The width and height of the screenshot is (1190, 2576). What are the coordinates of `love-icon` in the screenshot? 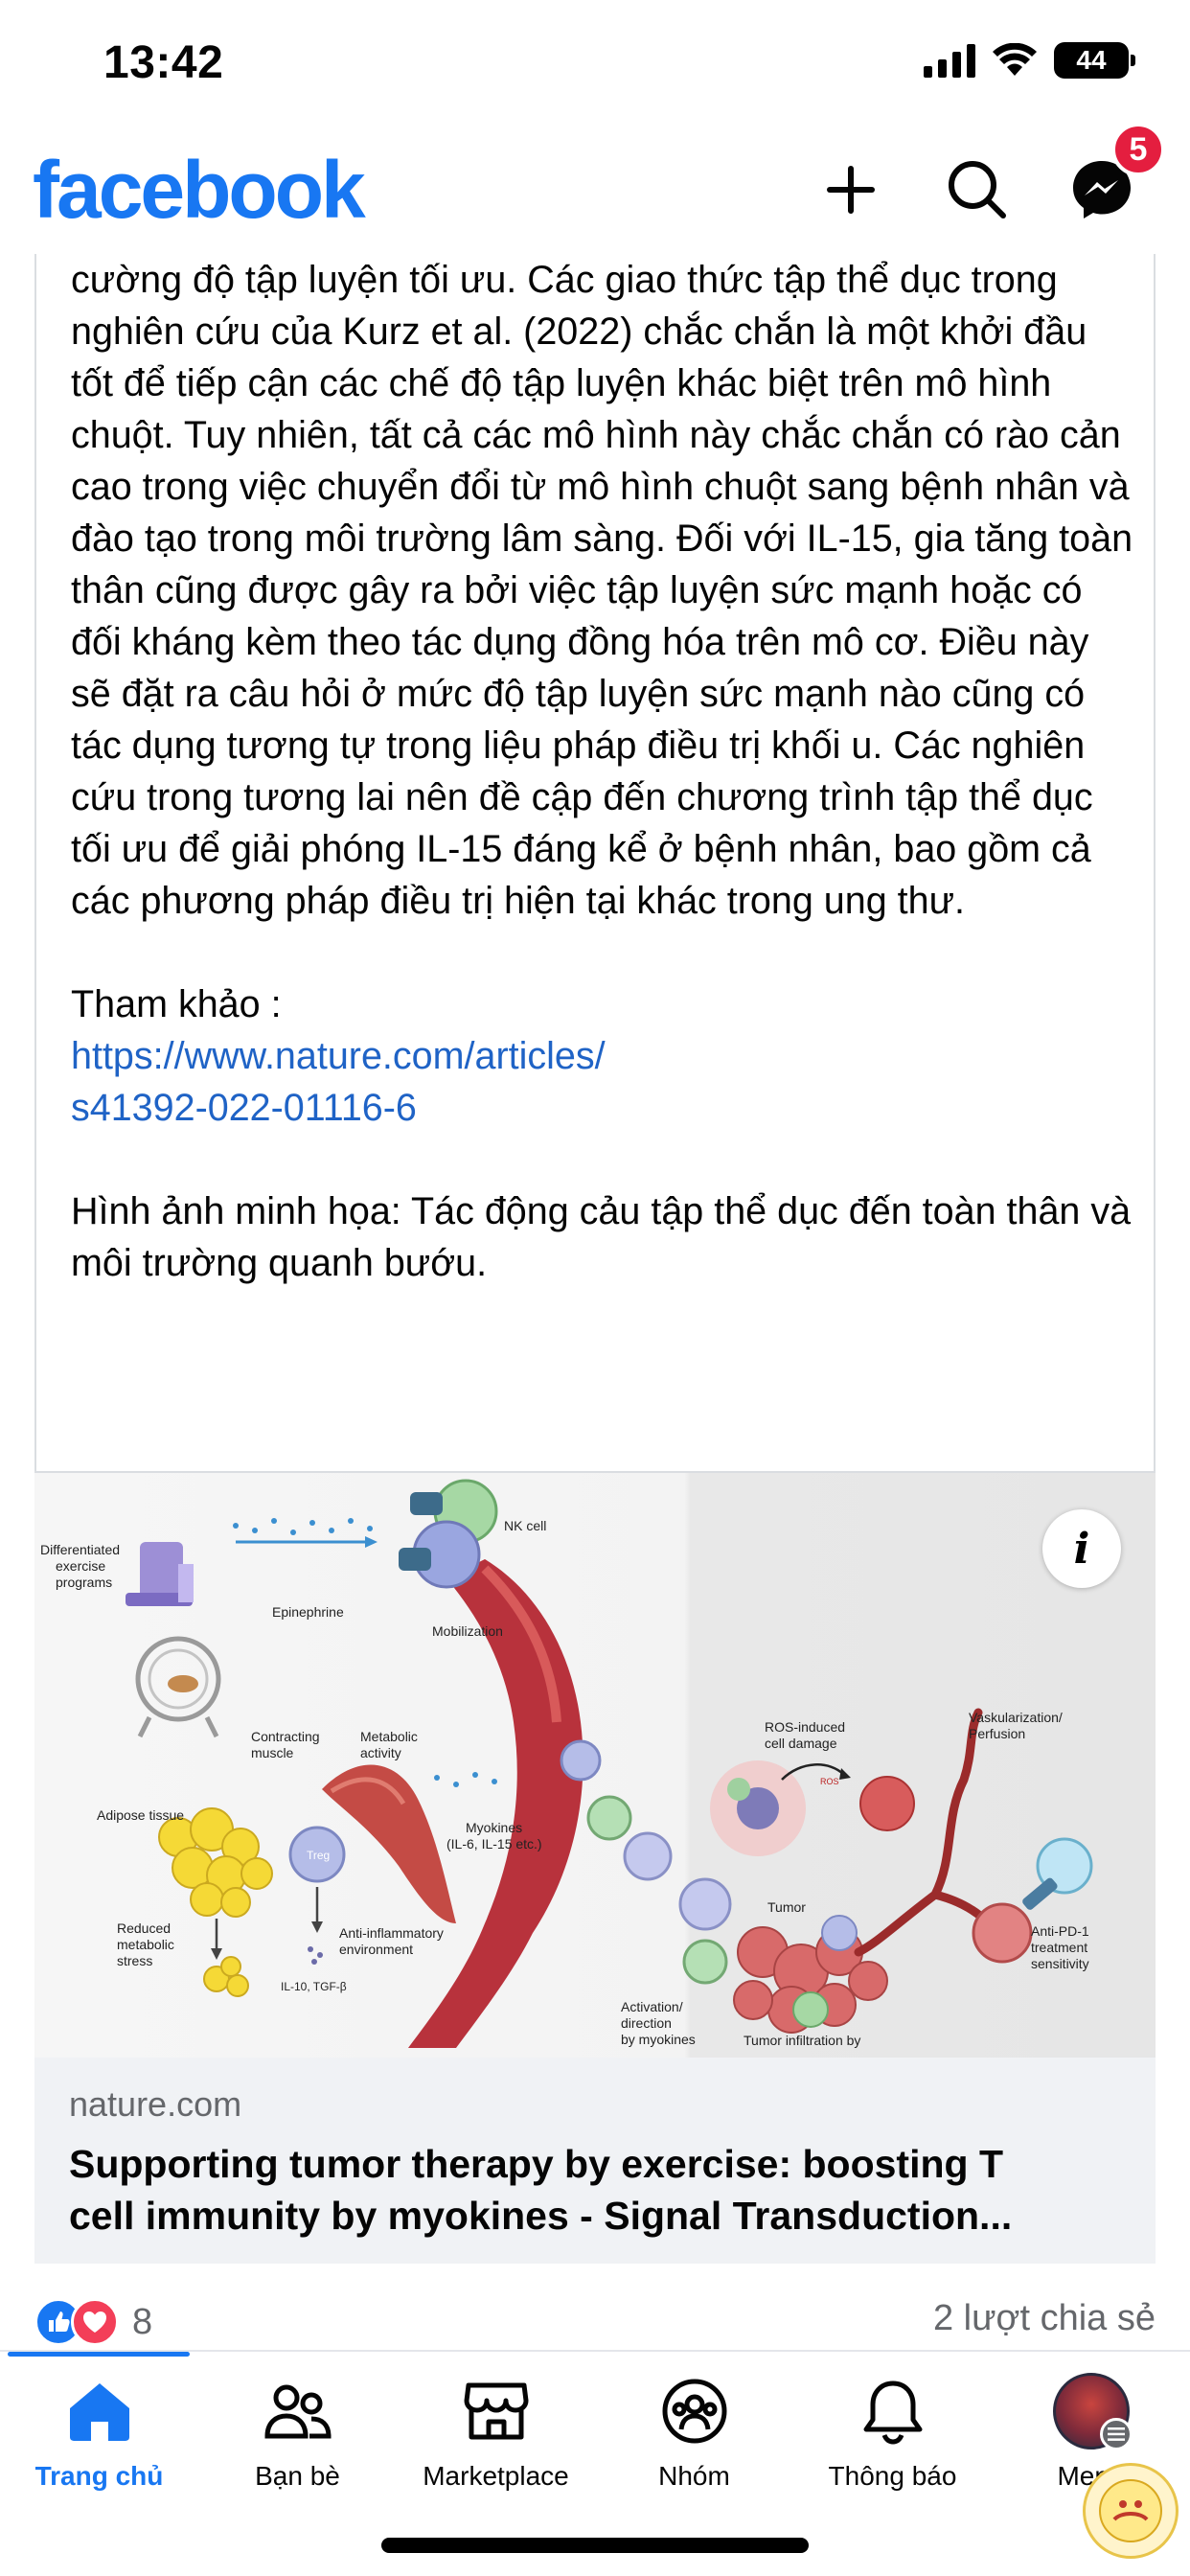 It's located at (95, 2322).